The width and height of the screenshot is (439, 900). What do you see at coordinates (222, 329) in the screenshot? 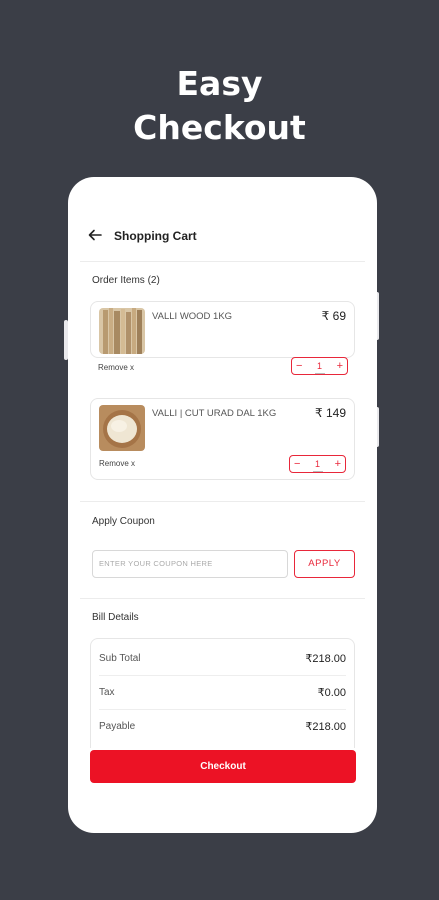
I see `cart-item: VALLI WOOD 1KG ₹ 69` at bounding box center [222, 329].